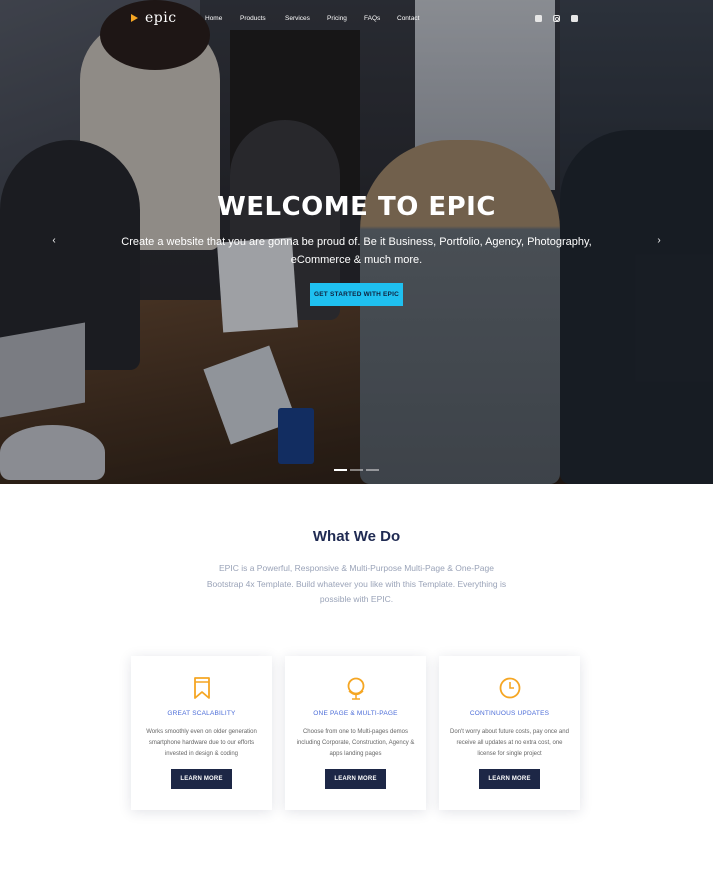 Image resolution: width=713 pixels, height=874 pixels. I want to click on brand-name: epic, so click(161, 18).